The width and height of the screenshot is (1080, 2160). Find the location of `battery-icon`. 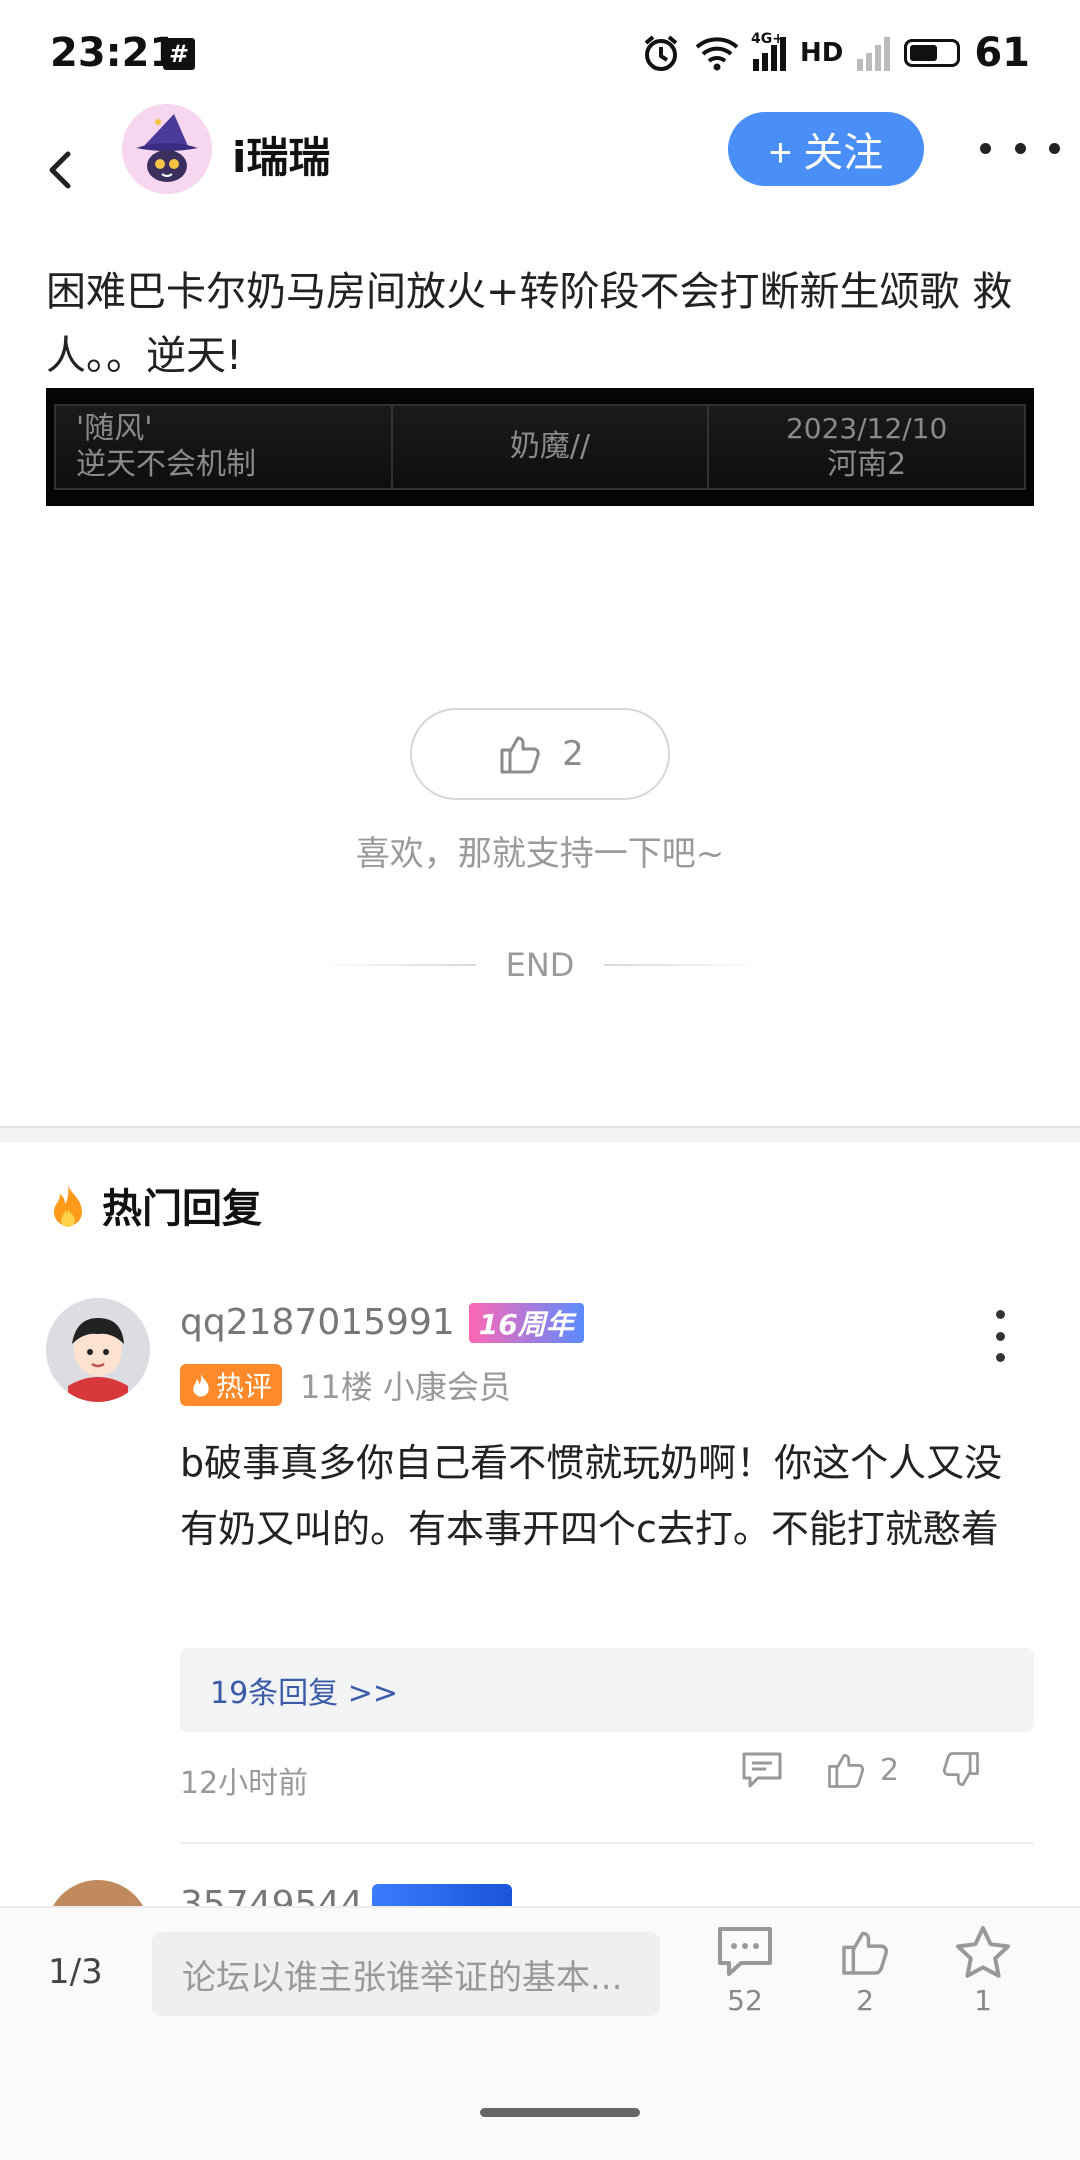

battery-icon is located at coordinates (932, 53).